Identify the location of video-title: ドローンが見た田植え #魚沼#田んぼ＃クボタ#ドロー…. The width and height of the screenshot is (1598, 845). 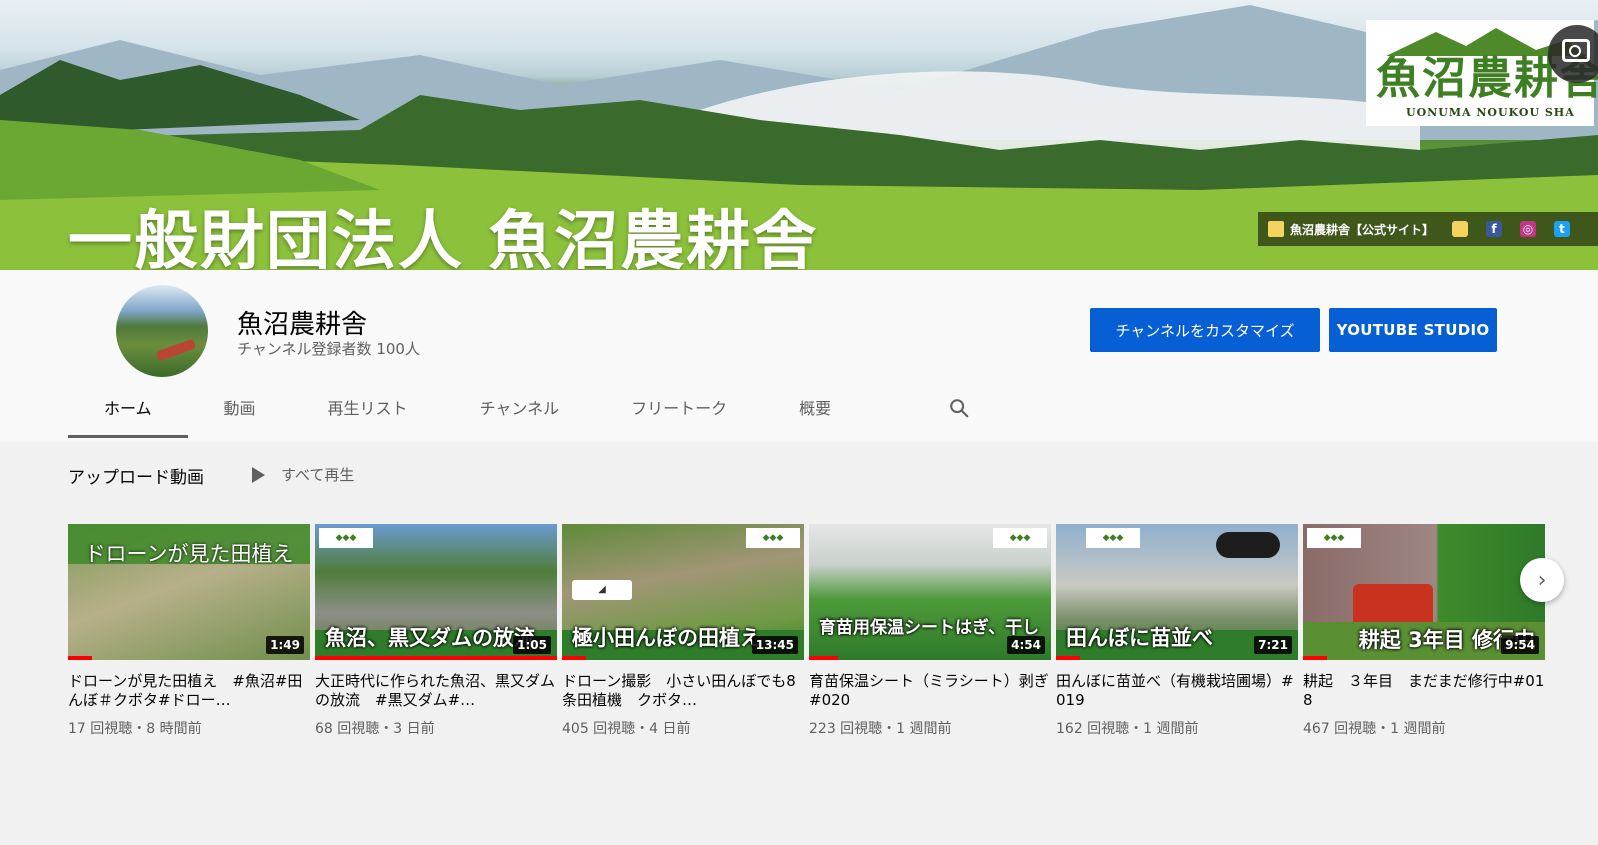
(189, 691).